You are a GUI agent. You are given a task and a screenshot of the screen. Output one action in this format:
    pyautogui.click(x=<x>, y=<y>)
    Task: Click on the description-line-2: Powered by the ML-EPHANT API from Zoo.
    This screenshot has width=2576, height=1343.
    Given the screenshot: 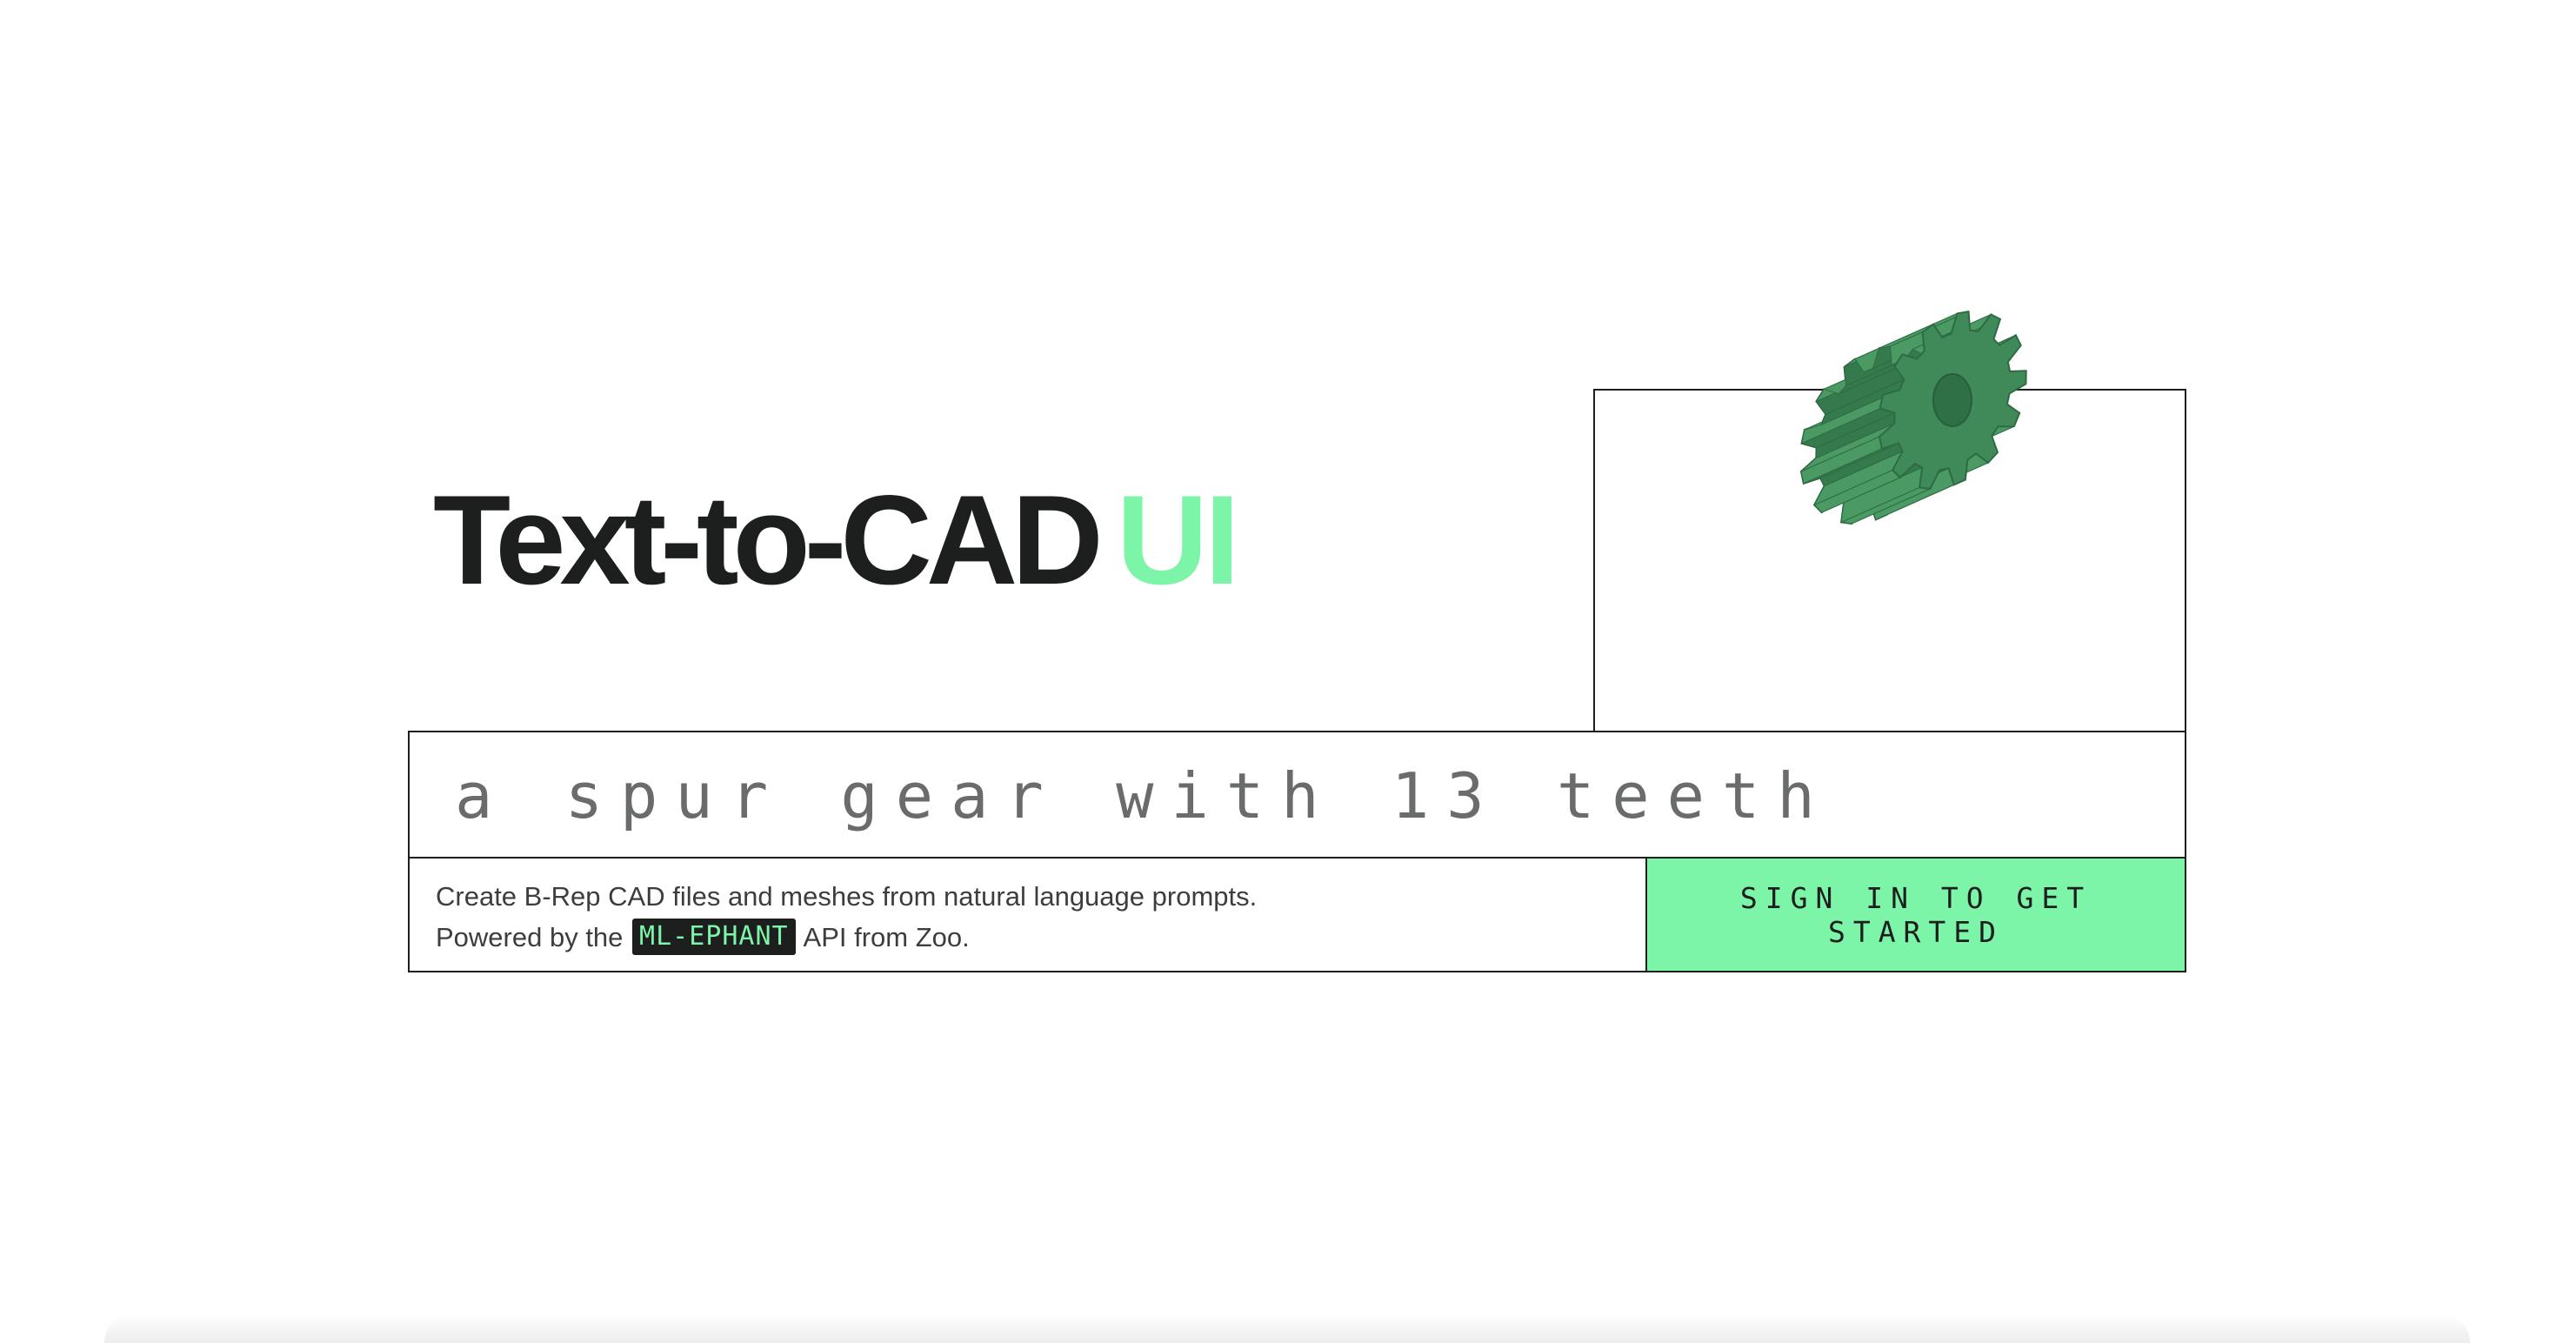 What is the action you would take?
    pyautogui.click(x=1040, y=938)
    